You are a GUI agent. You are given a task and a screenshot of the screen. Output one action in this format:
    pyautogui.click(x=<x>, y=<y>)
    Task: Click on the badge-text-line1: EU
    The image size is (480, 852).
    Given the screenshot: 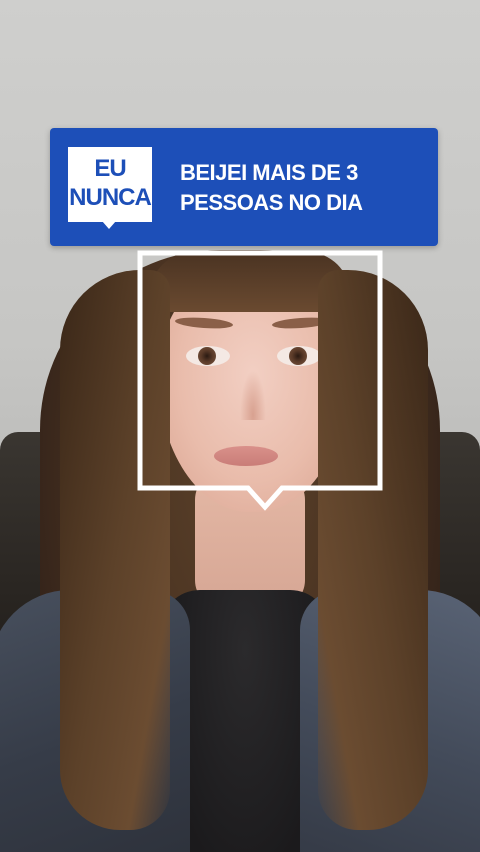 What is the action you would take?
    pyautogui.click(x=110, y=168)
    